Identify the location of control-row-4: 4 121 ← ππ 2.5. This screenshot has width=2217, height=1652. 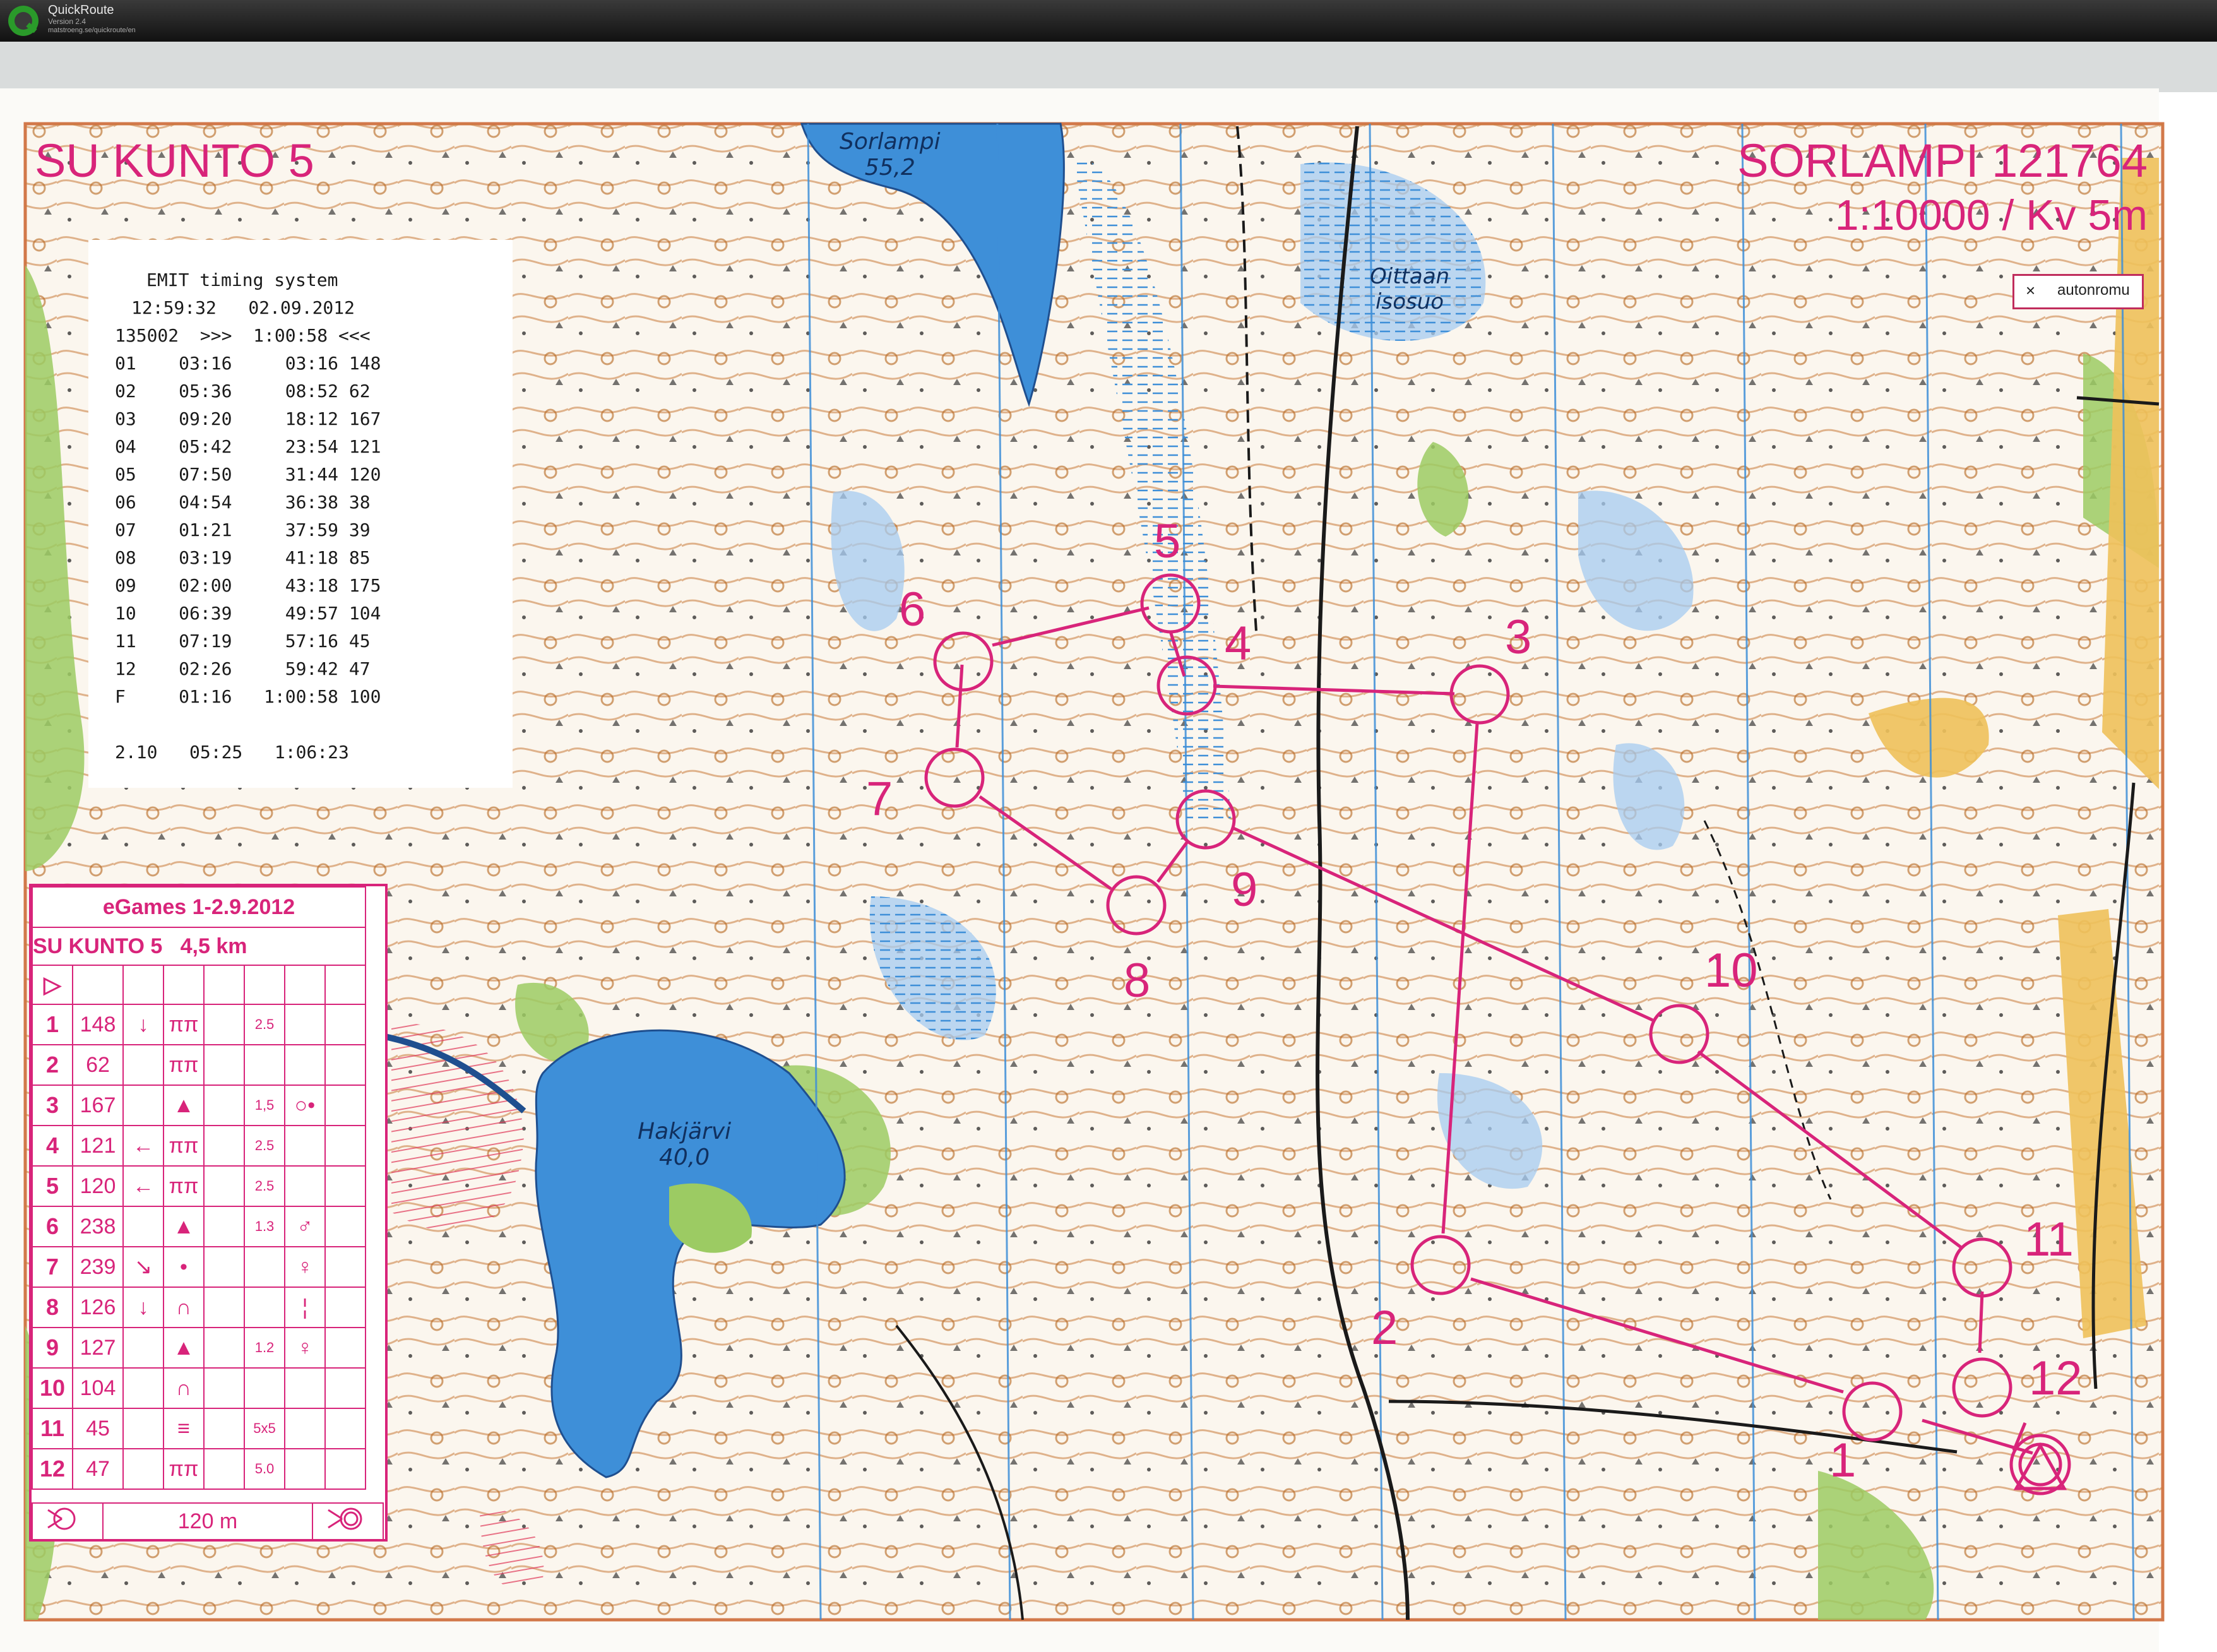
(199, 1146).